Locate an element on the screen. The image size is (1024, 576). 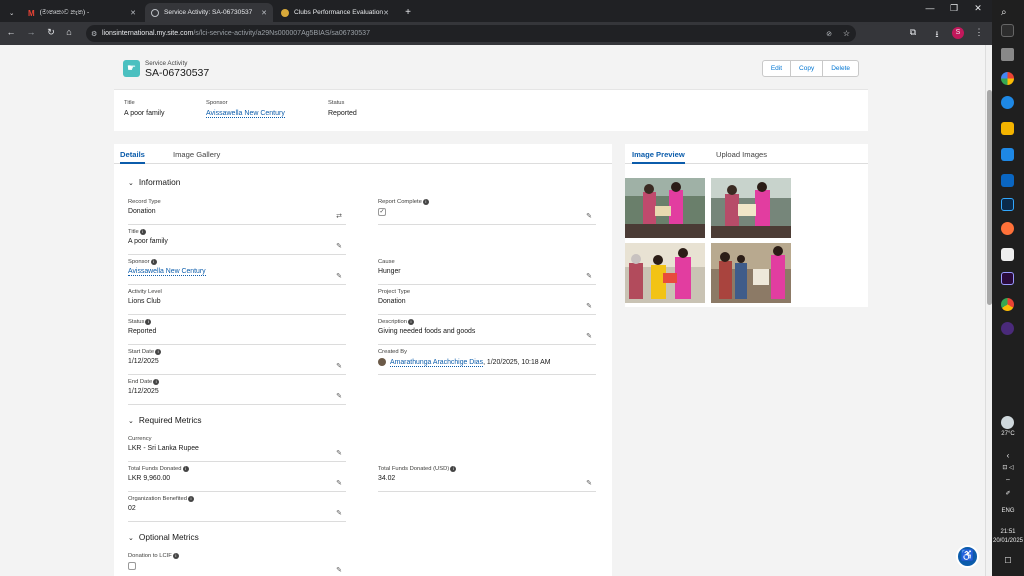
download-icon: ⭳ is located at coordinates (937, 35).